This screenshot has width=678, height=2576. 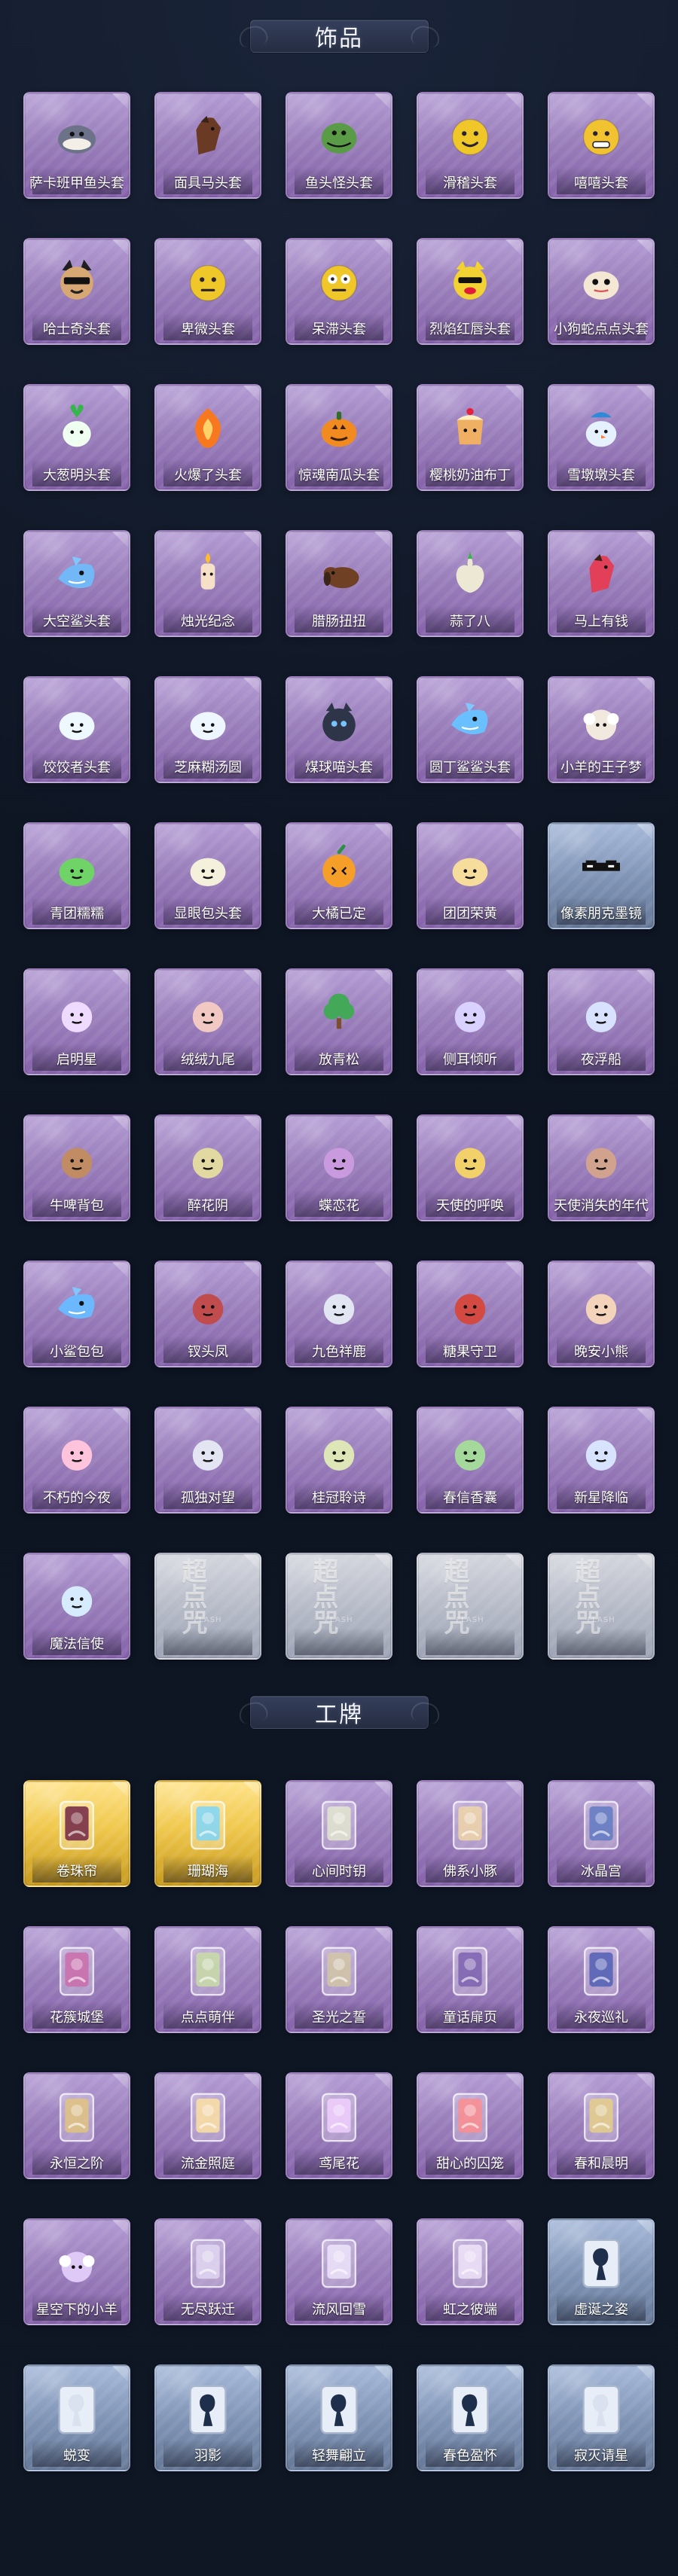 What do you see at coordinates (470, 875) in the screenshot?
I see `accessories-item-card: 团团荣黄` at bounding box center [470, 875].